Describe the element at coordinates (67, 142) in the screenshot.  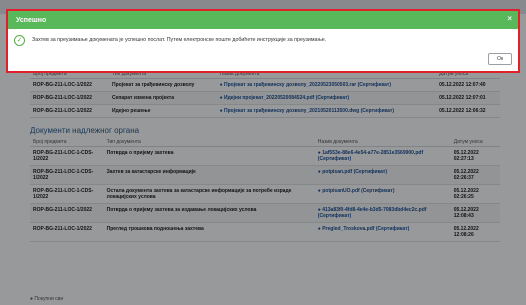
I see `column-header: Број предмета` at that location.